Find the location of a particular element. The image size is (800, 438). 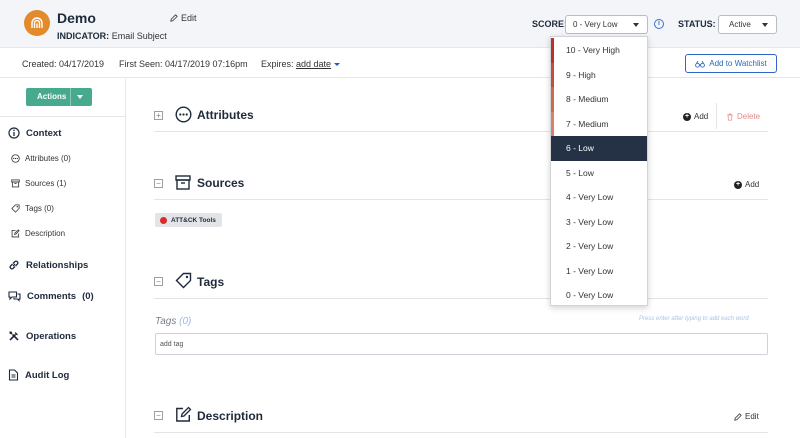

archive-icon is located at coordinates (183, 182).